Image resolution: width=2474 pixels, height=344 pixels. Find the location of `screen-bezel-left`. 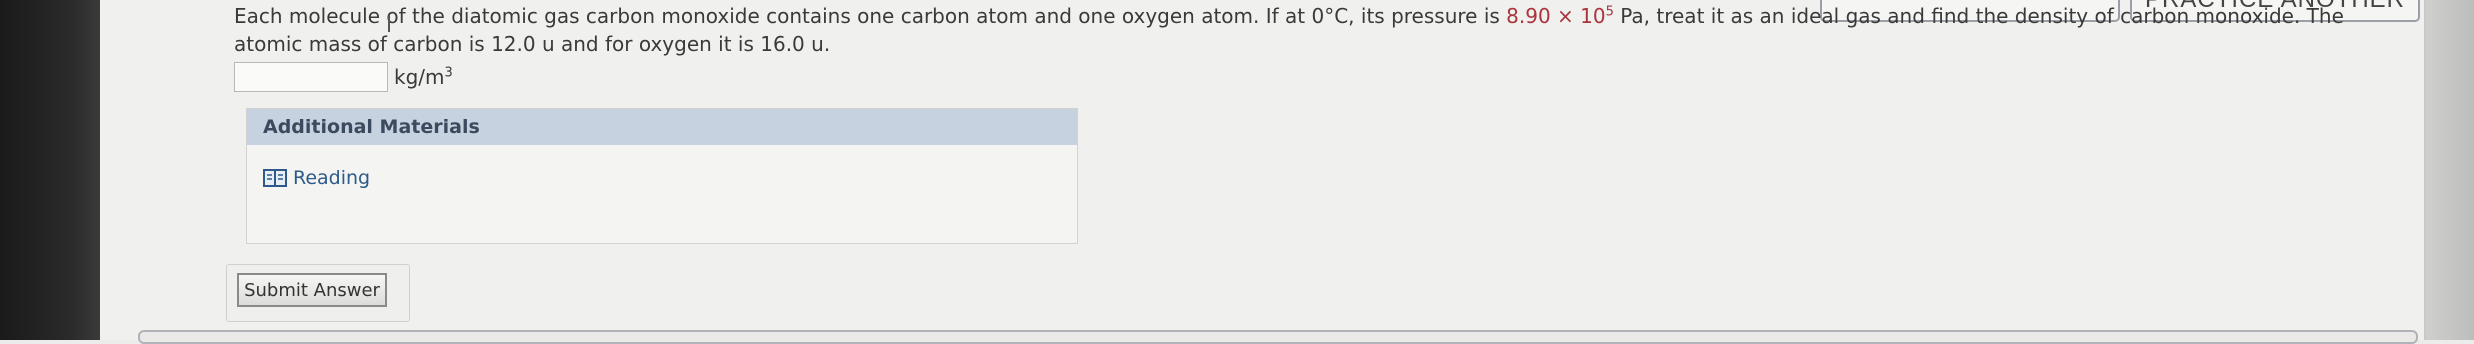

screen-bezel-left is located at coordinates (50, 170).